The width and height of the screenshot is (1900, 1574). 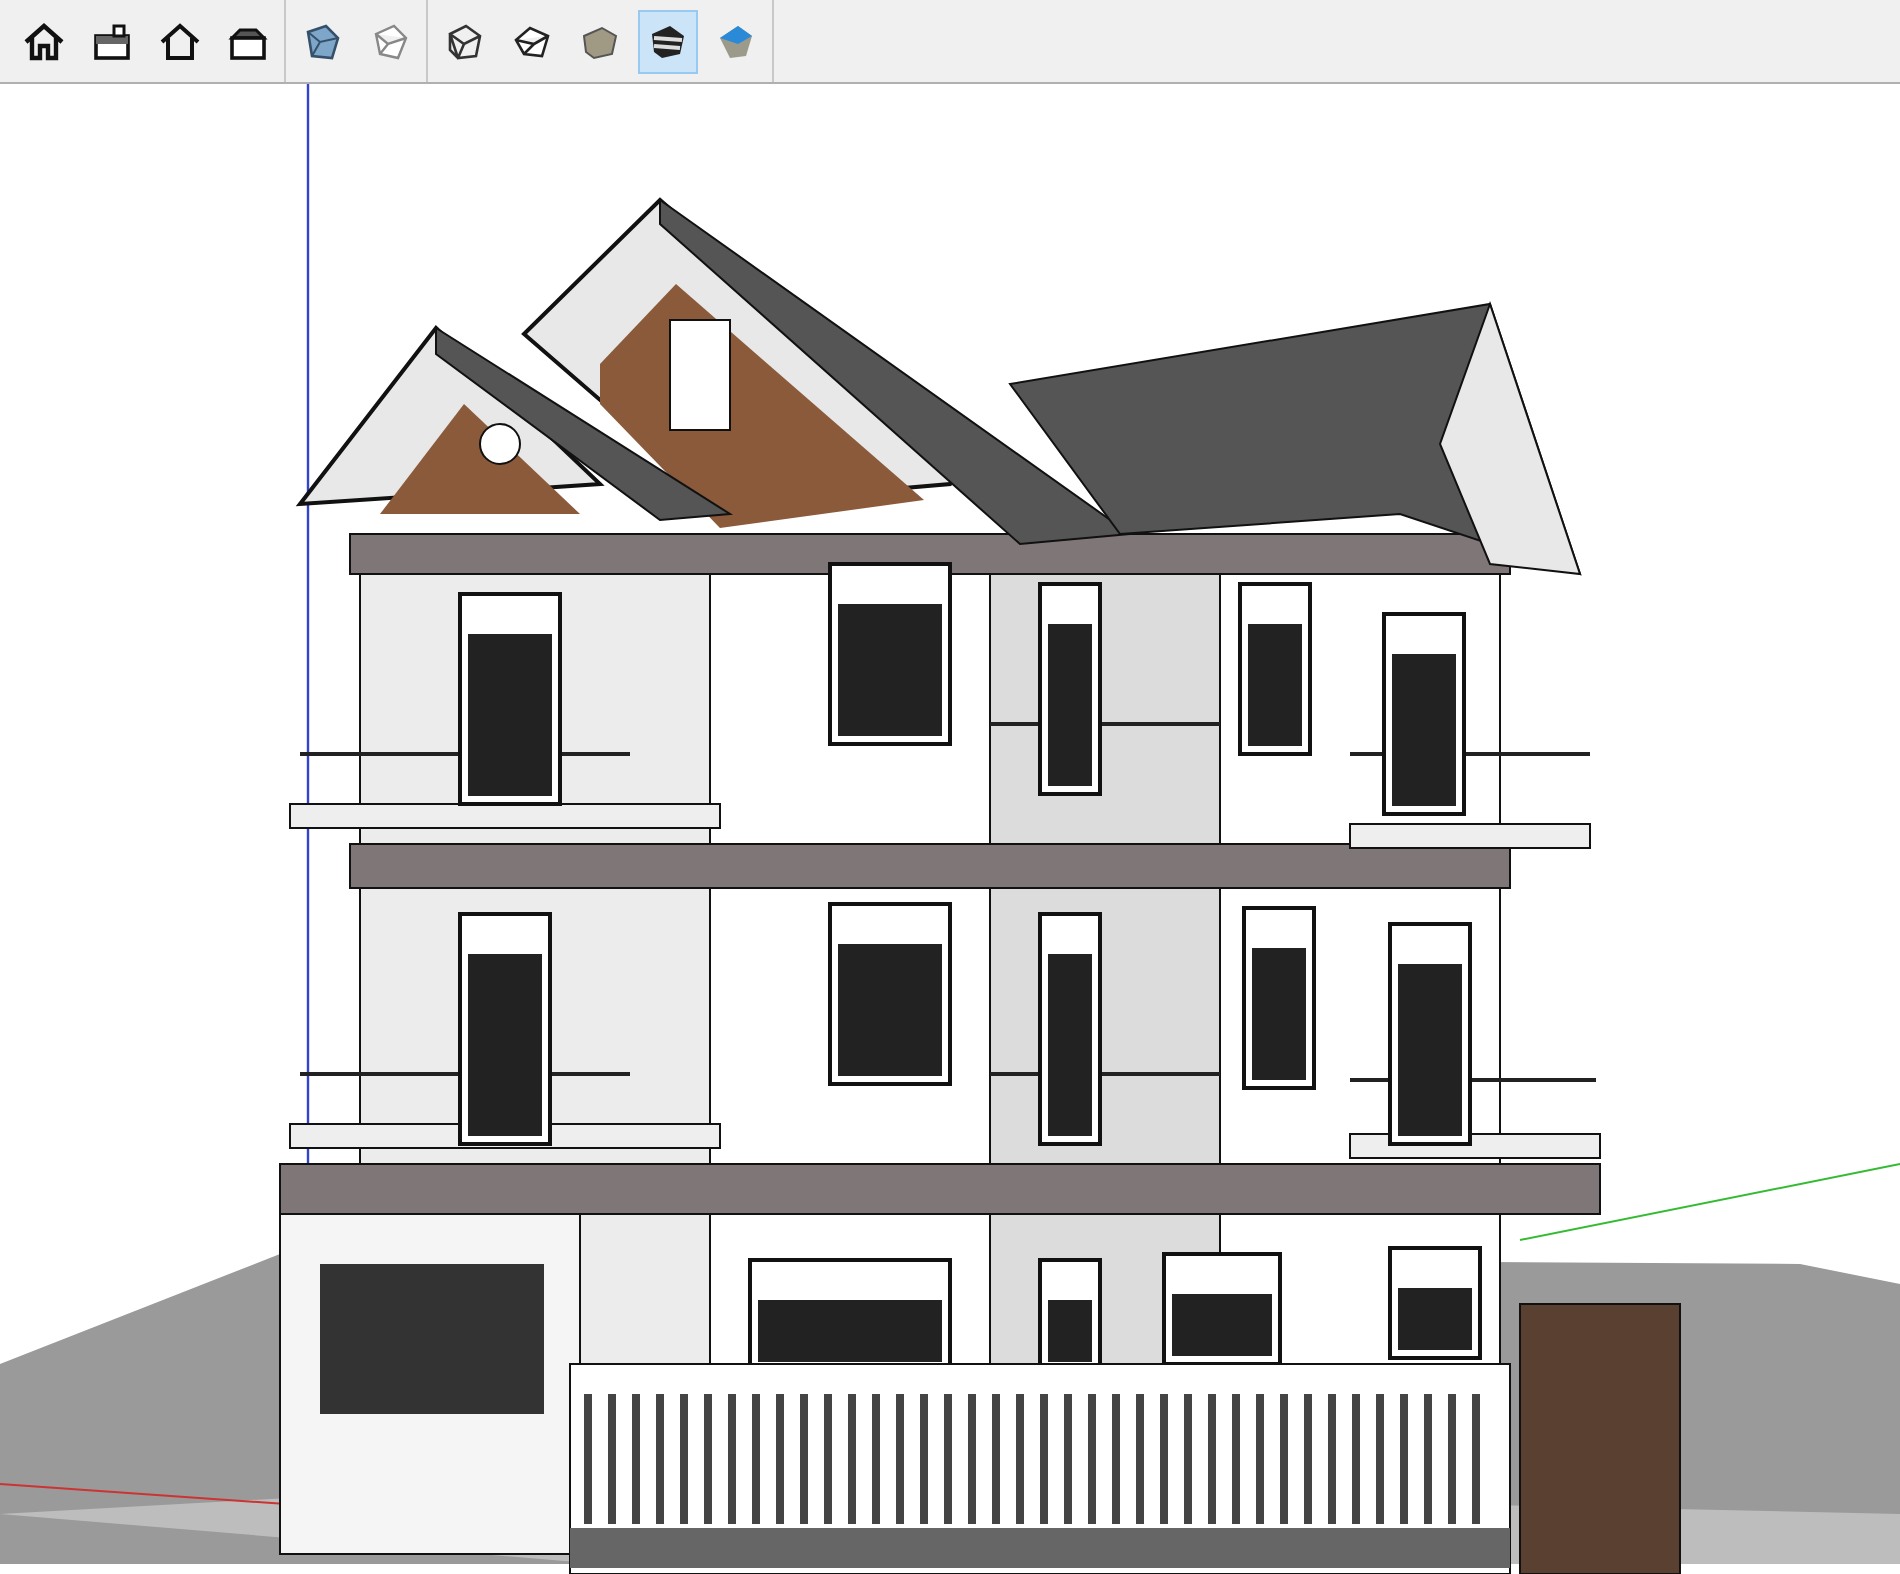 What do you see at coordinates (44, 41) in the screenshot?
I see `house-icon` at bounding box center [44, 41].